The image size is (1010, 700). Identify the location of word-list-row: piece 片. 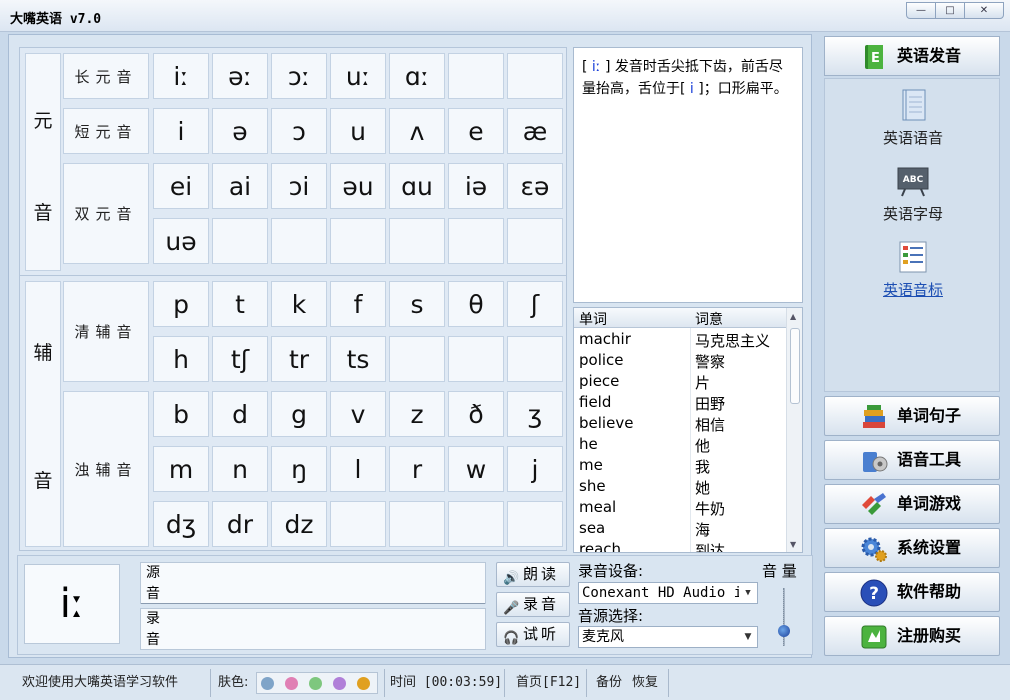
(680, 381).